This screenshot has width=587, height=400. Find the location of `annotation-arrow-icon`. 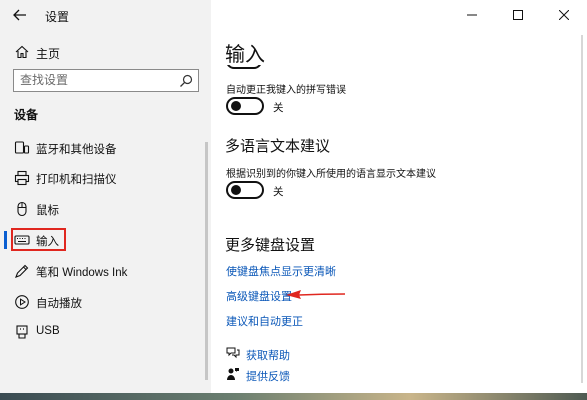

annotation-arrow-icon is located at coordinates (316, 294).